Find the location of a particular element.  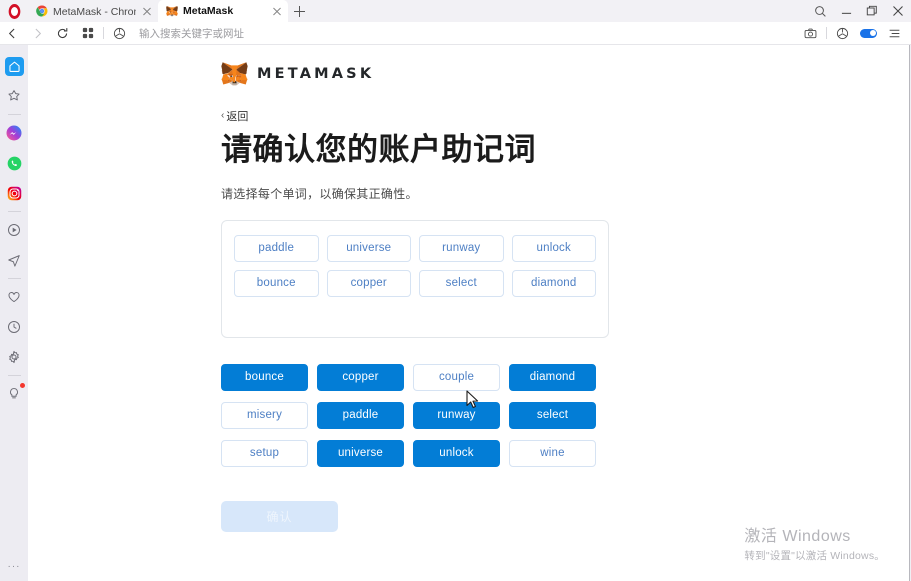

watermark-title: 激活 Windows is located at coordinates (797, 536).